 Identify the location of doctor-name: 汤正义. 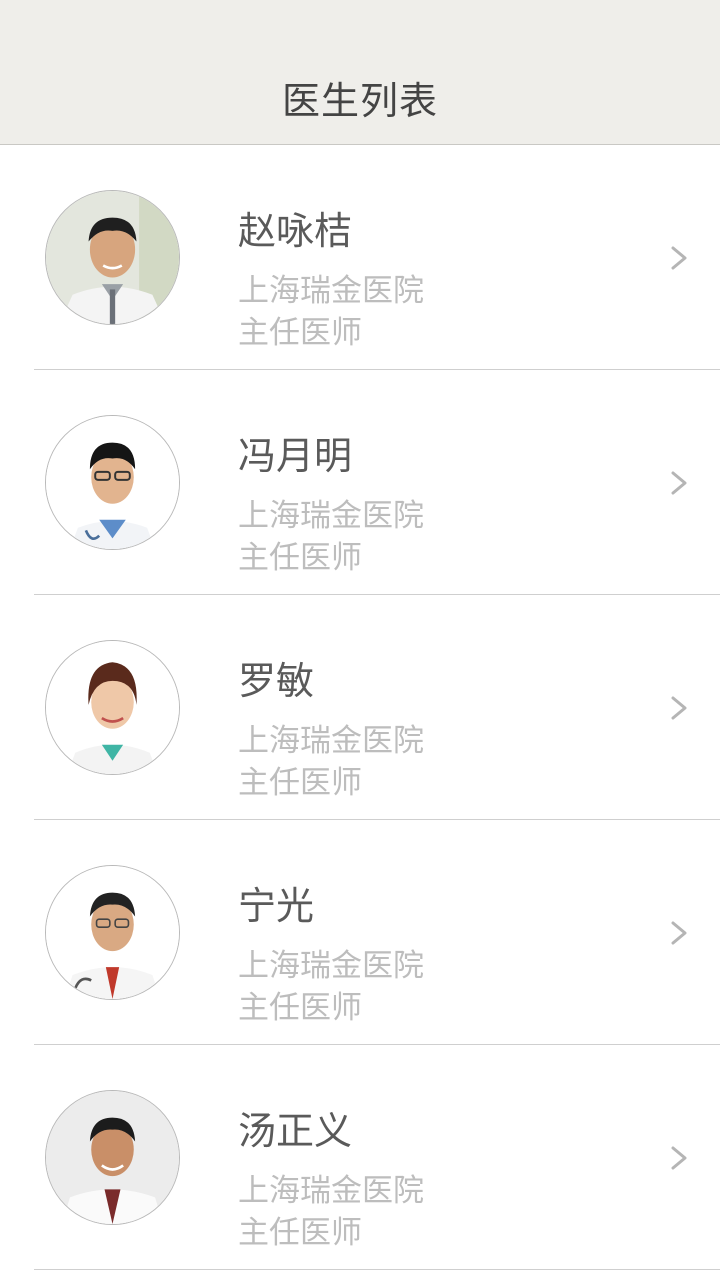
(295, 1131).